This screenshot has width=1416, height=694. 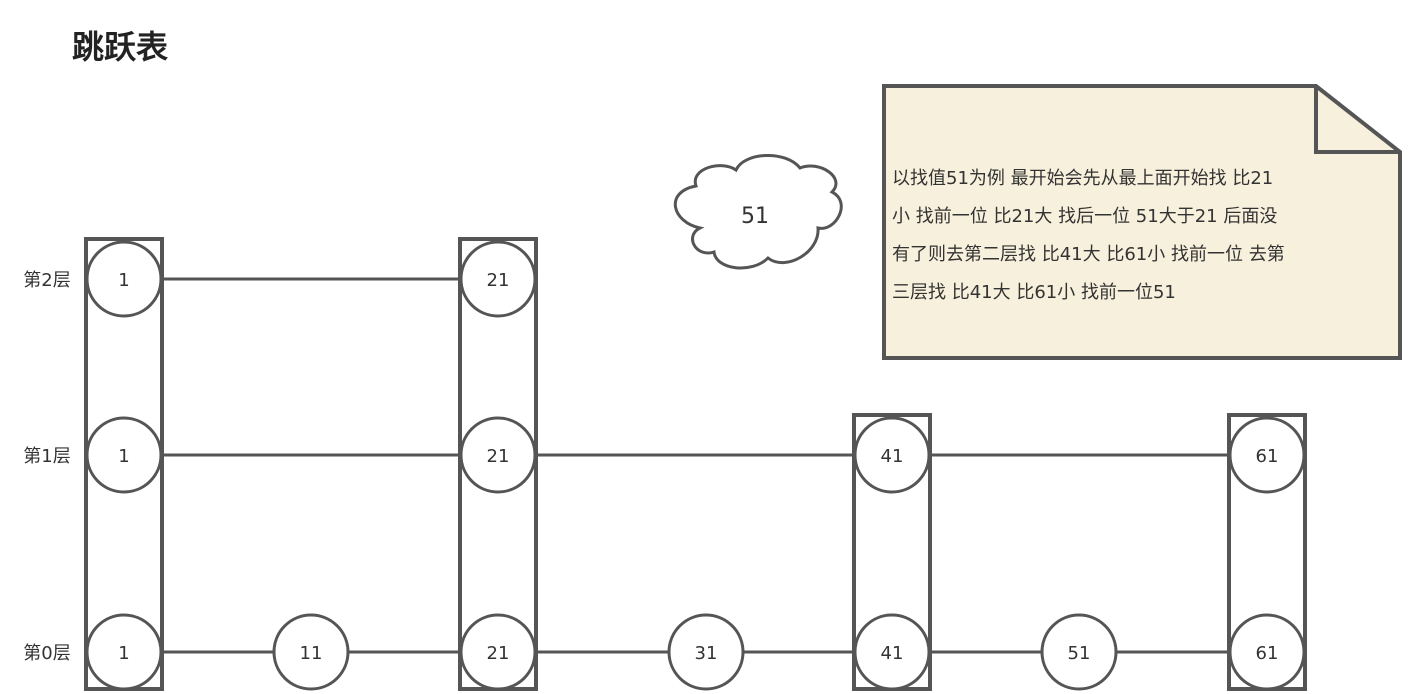 I want to click on node-value: 11, so click(x=311, y=653).